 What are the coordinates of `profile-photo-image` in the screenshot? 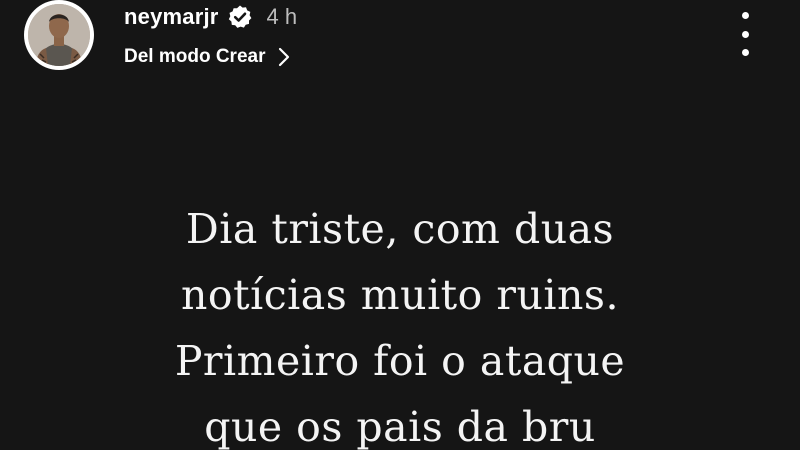 It's located at (59, 35).